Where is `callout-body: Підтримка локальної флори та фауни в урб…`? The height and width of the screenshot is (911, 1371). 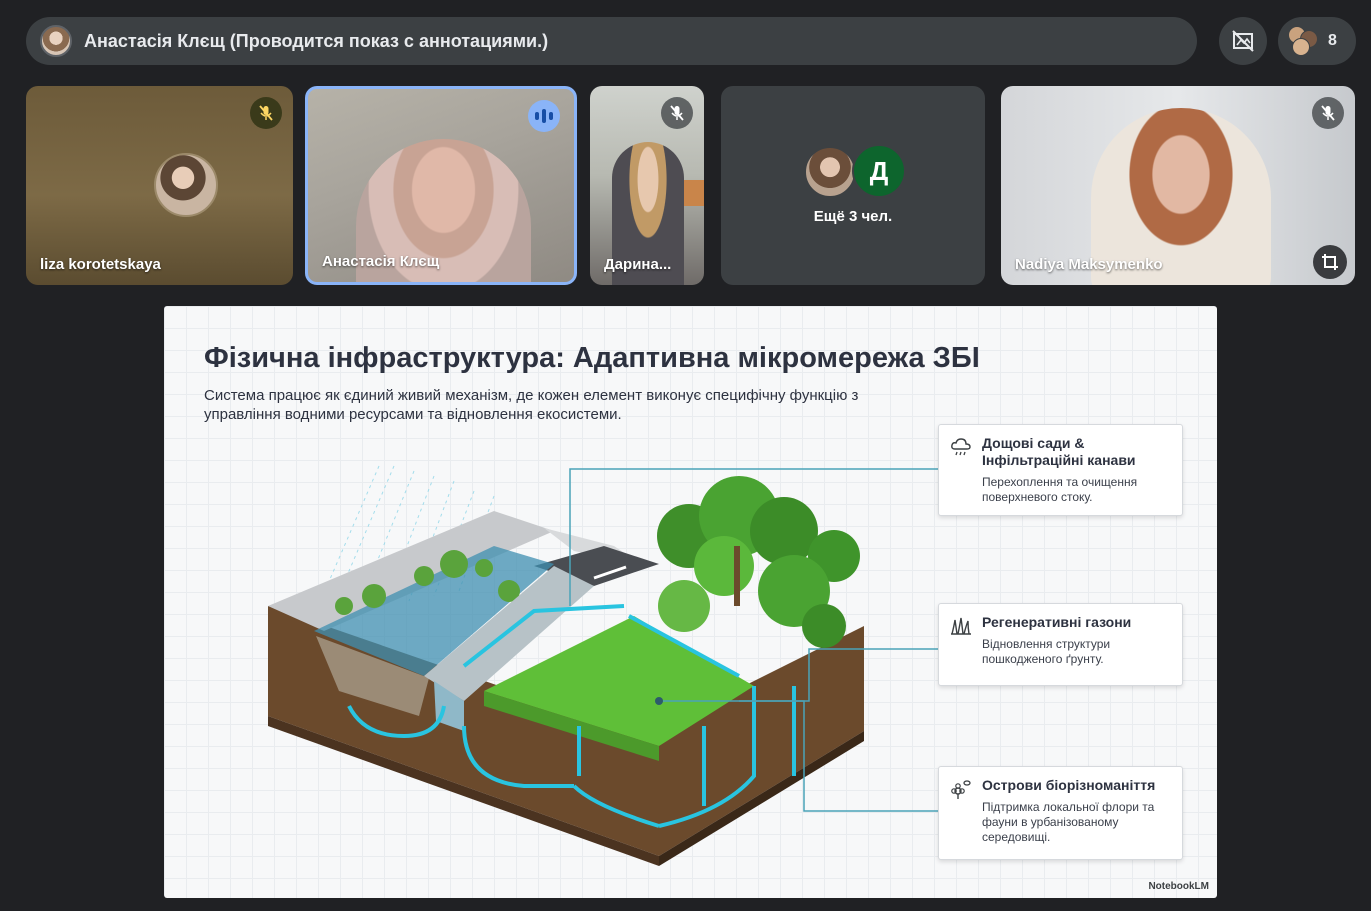 callout-body: Підтримка локальної флори та фауни в урб… is located at coordinates (1068, 822).